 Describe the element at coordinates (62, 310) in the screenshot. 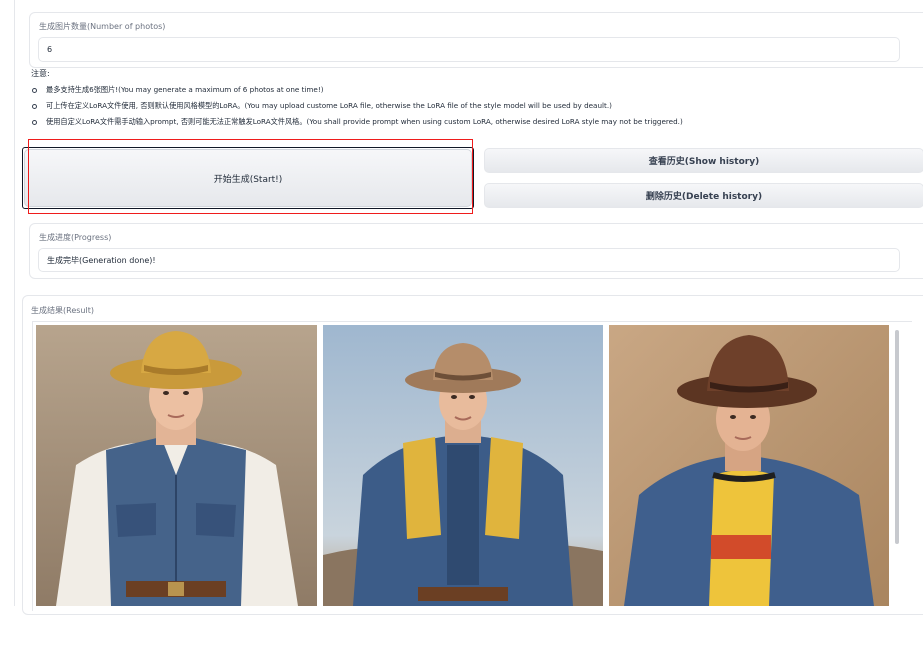

I see `result-label: 生成结果(Result)` at that location.